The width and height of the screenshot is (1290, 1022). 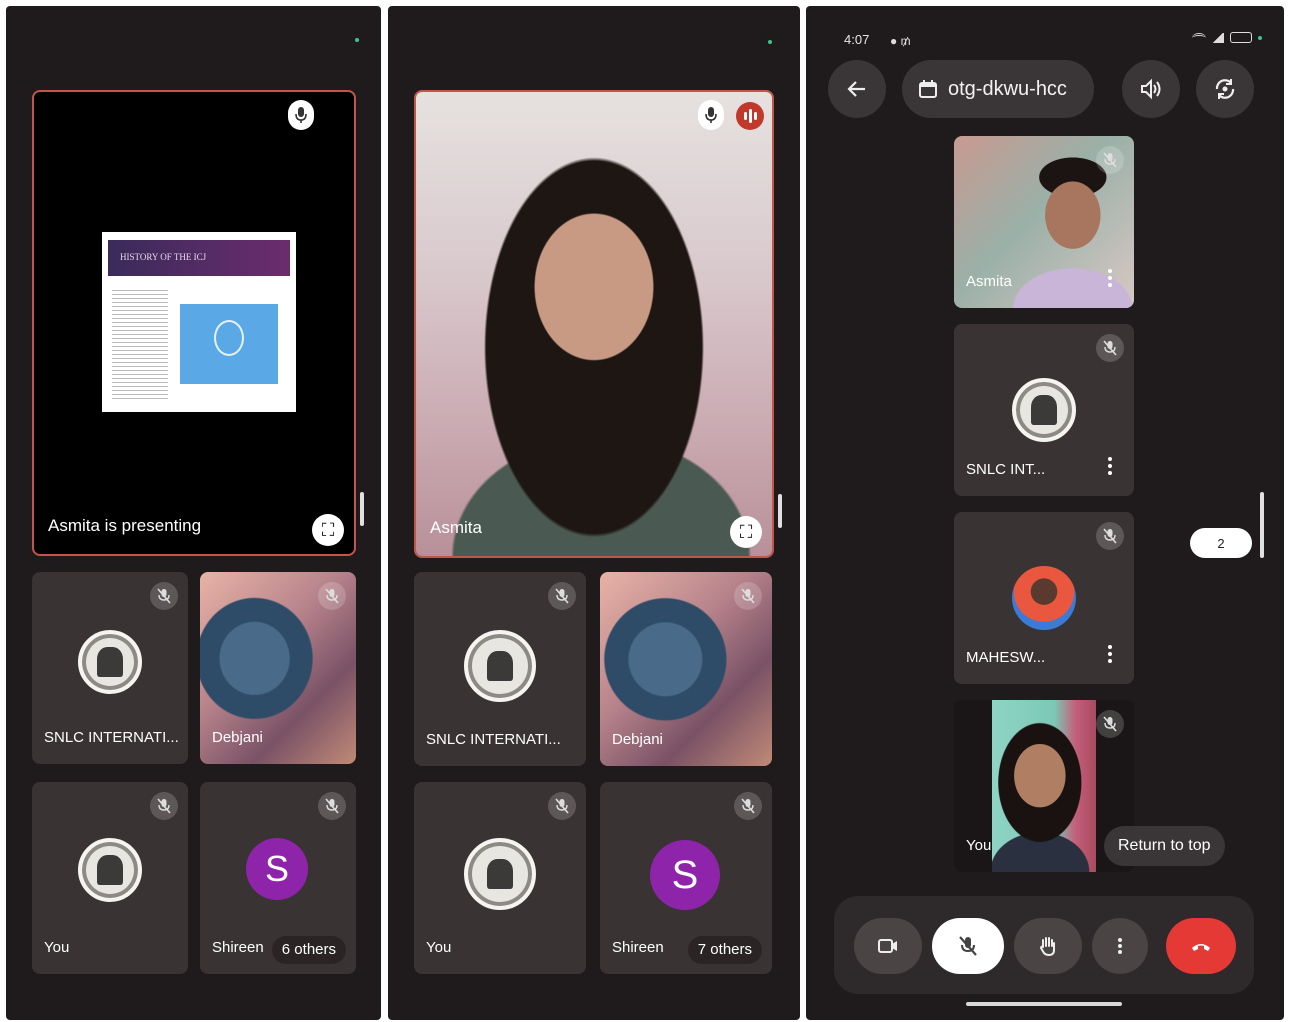 I want to click on speaker-button, so click(x=1151, y=89).